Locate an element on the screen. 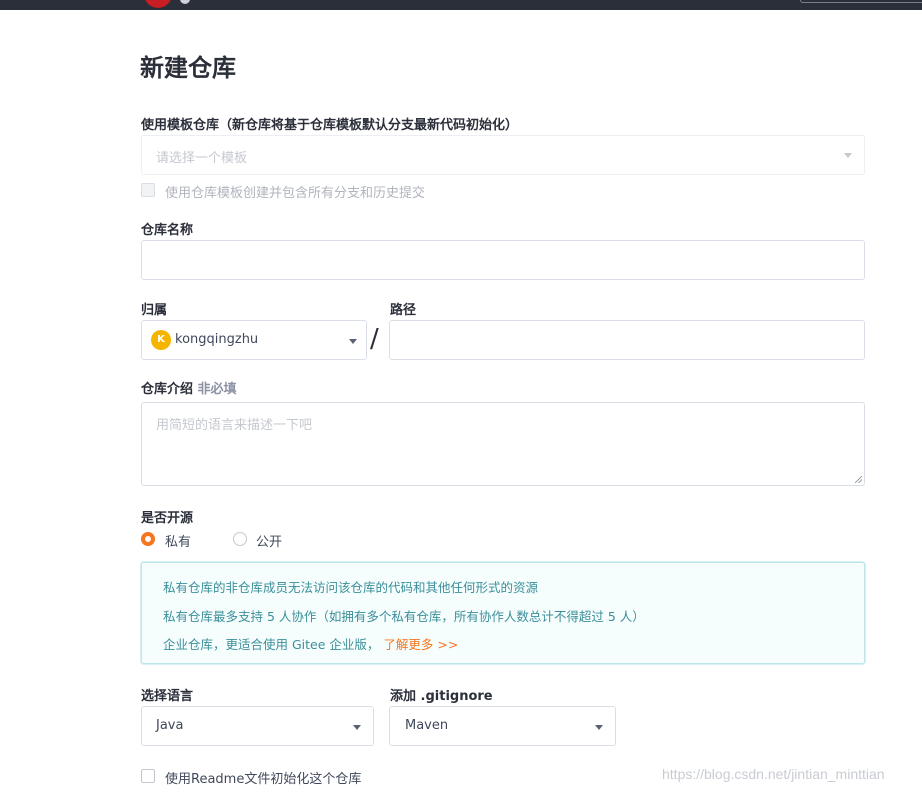  gitignore-value: Maven is located at coordinates (427, 725).